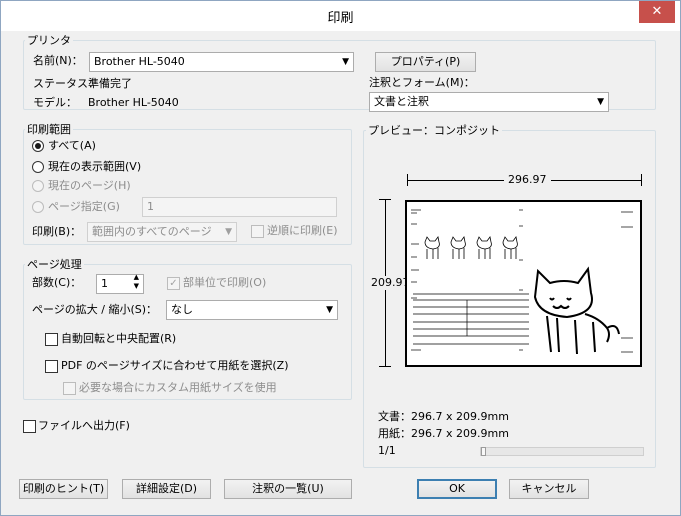 Image resolution: width=681 pixels, height=516 pixels. I want to click on advanced-button: 詳細設定(D), so click(166, 489).